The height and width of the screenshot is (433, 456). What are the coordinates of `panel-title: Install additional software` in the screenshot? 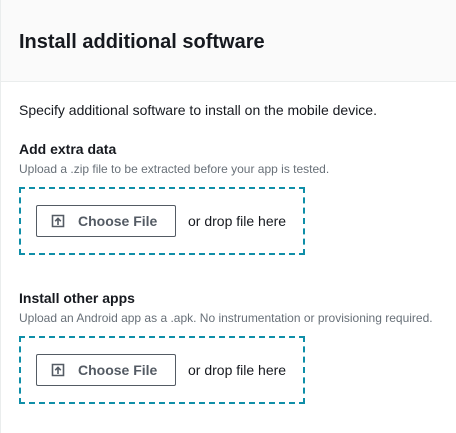 It's located at (142, 42).